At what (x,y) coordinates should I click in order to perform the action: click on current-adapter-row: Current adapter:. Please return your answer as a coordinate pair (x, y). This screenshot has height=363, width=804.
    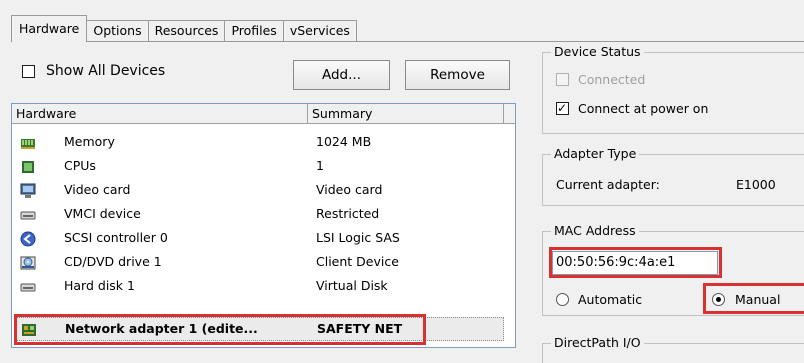
    Looking at the image, I should click on (608, 184).